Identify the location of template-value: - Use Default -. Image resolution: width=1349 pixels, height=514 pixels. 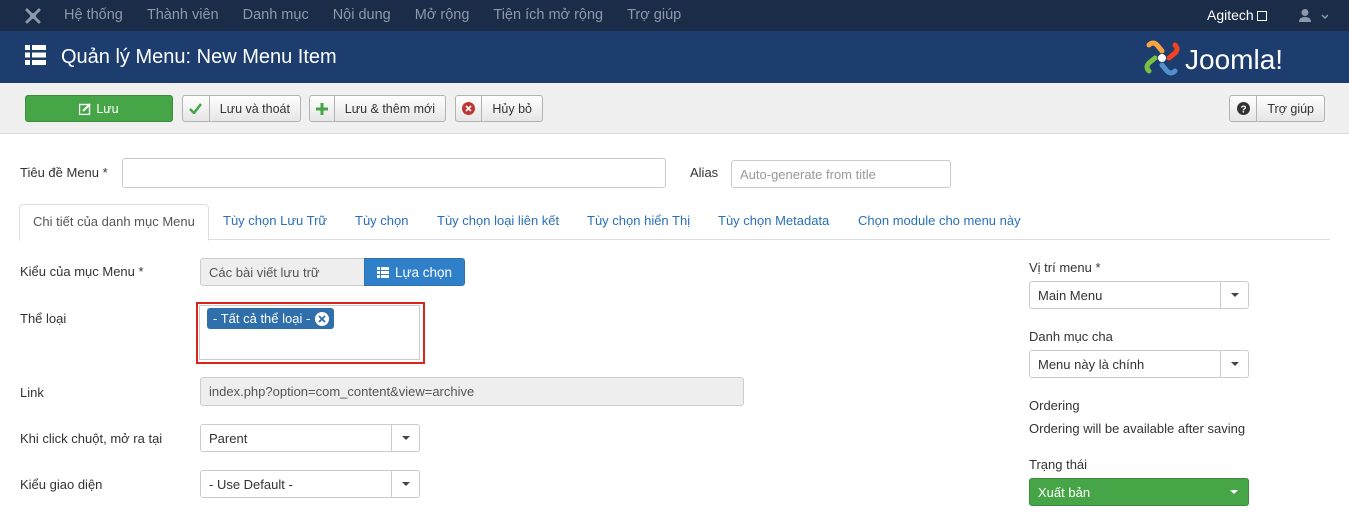
(251, 484).